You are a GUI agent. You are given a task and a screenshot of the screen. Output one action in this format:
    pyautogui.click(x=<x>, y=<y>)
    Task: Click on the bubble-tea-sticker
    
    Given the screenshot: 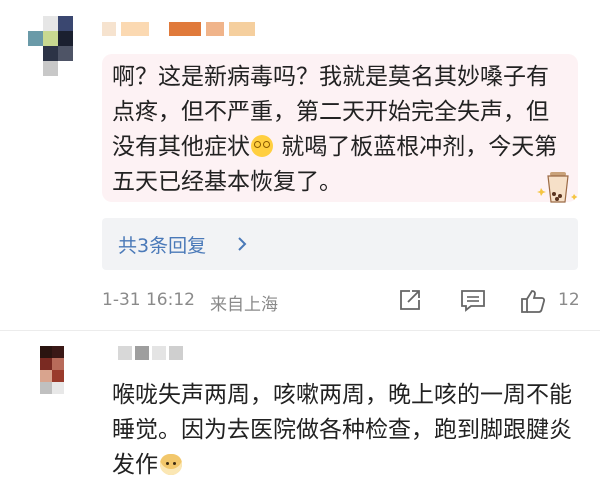 What is the action you would take?
    pyautogui.click(x=557, y=187)
    